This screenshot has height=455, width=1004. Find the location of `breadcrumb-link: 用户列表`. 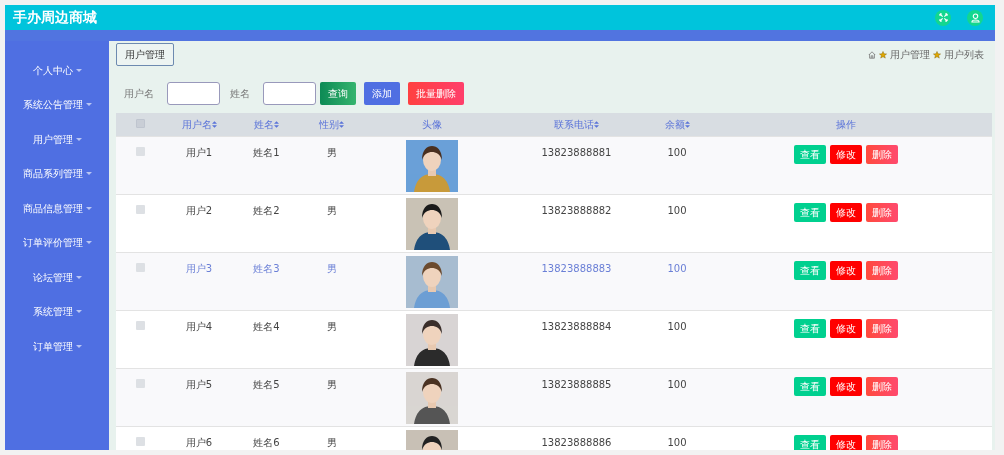

breadcrumb-link: 用户列表 is located at coordinates (964, 54).